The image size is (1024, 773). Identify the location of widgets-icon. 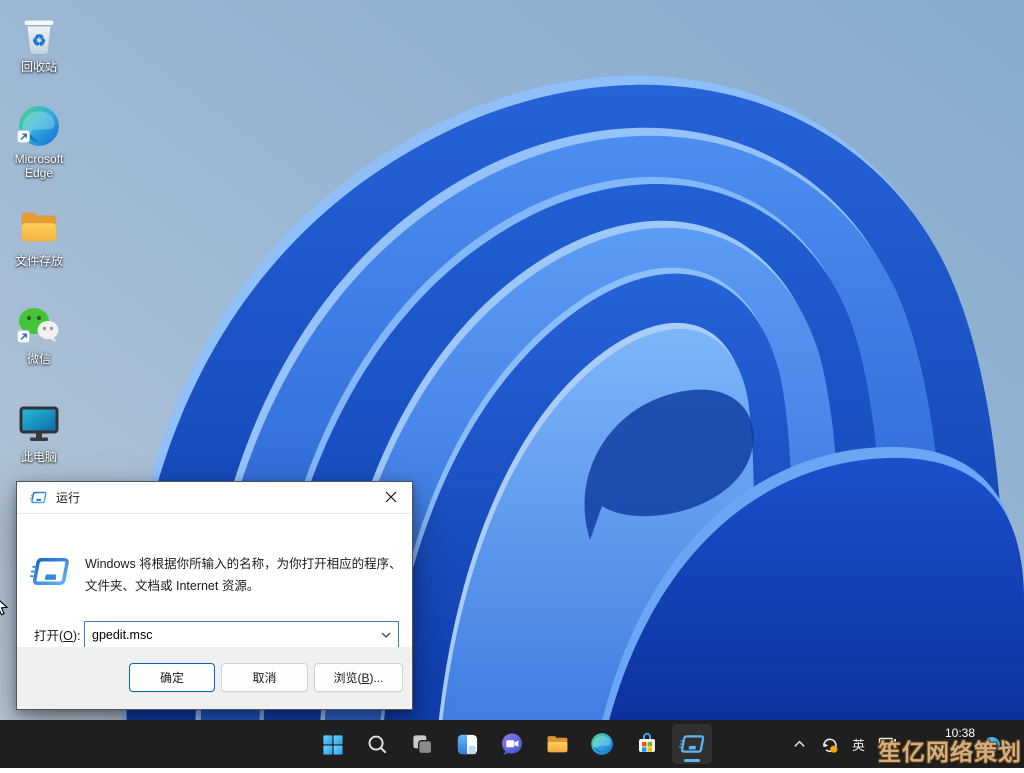
(467, 744).